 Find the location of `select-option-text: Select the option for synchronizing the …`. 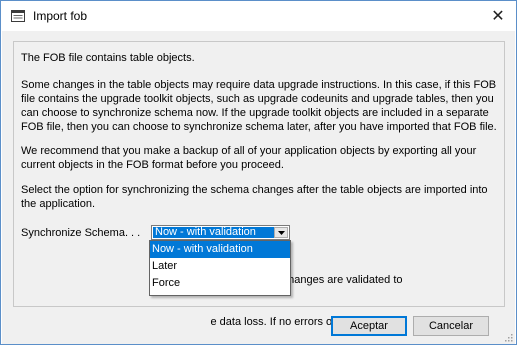

select-option-text: Select the option for synchronizing the … is located at coordinates (260, 197).